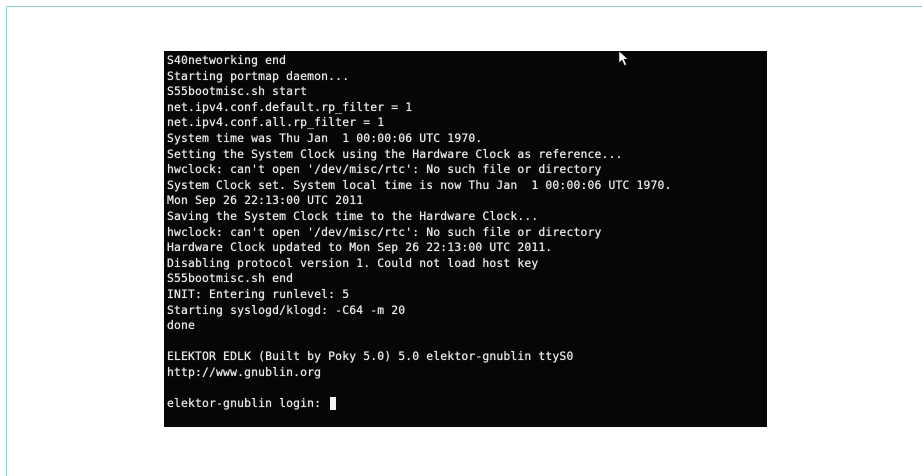 The image size is (922, 476). Describe the element at coordinates (248, 403) in the screenshot. I see `login-prompt: elektor-gnublin login:` at that location.